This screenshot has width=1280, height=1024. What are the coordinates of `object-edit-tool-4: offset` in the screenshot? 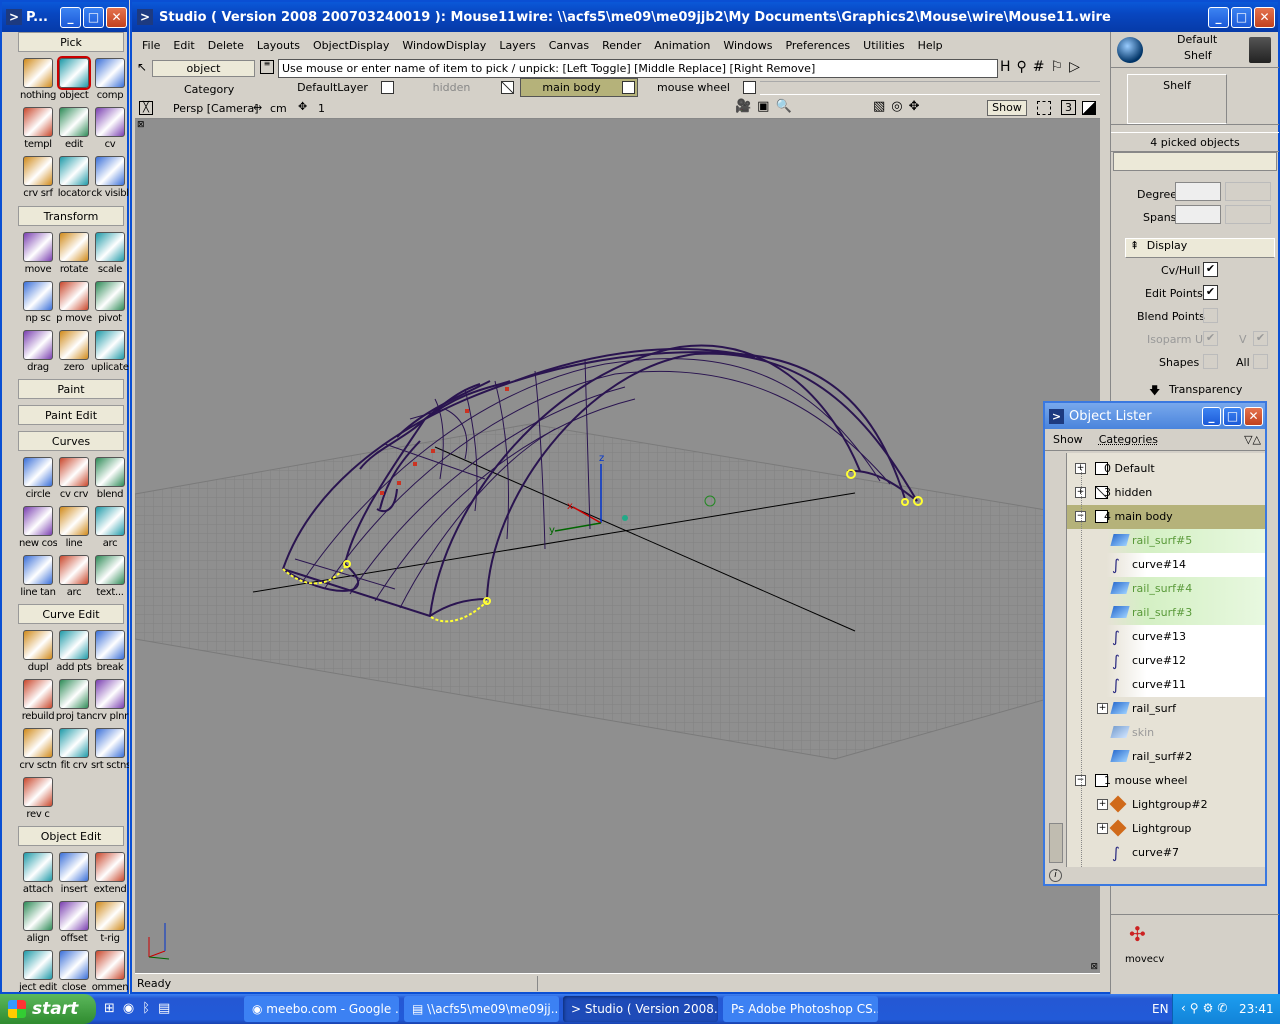 It's located at (74, 921).